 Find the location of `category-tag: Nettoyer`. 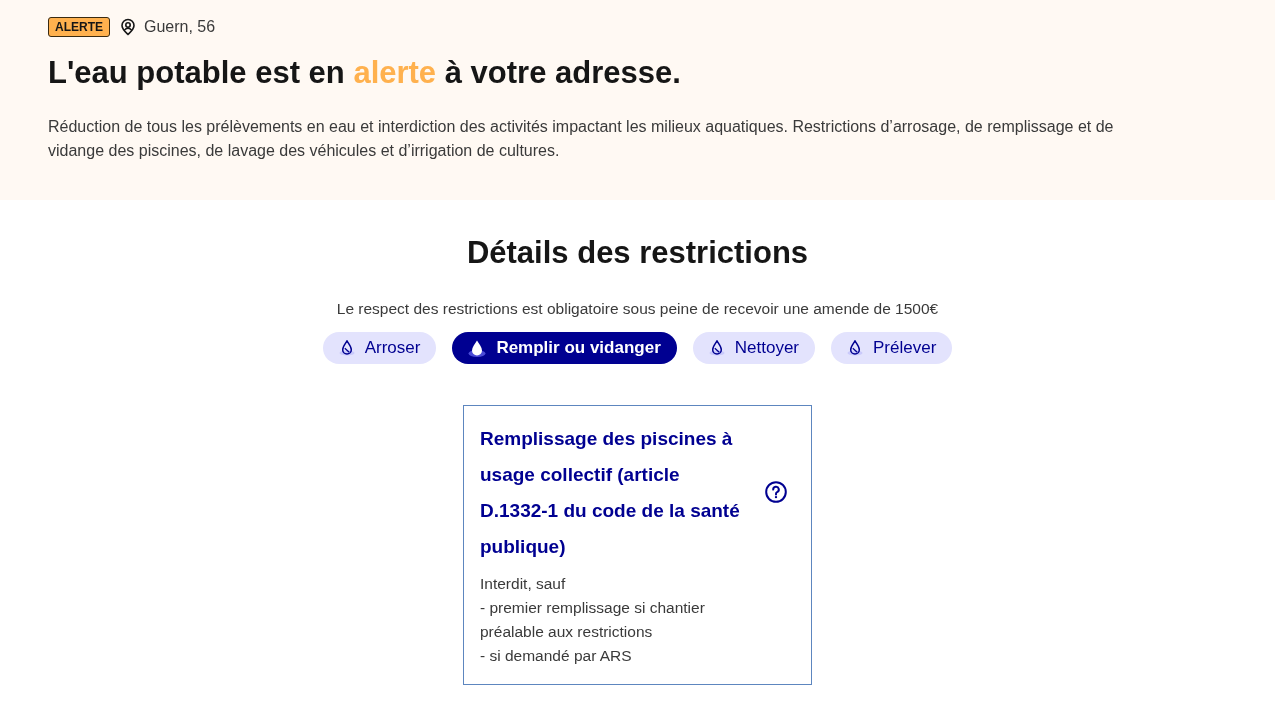

category-tag: Nettoyer is located at coordinates (753, 348).